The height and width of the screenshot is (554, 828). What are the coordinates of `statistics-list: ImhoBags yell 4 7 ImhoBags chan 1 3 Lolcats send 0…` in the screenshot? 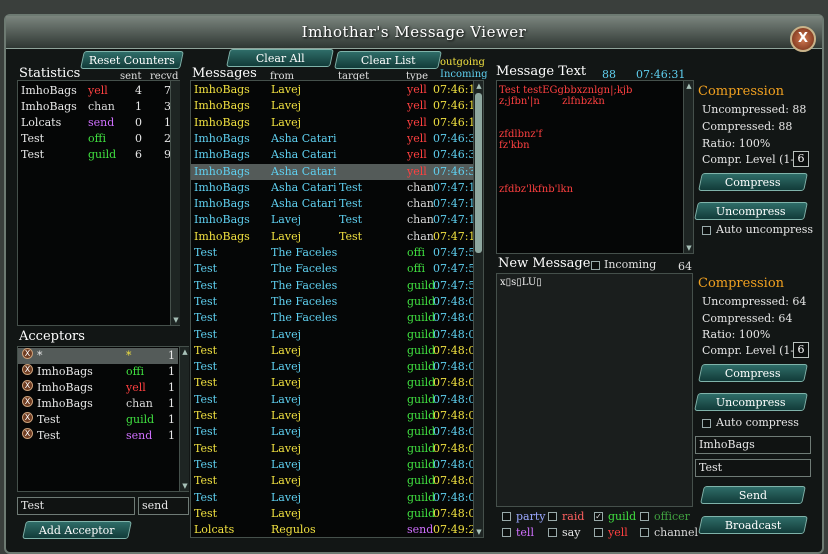 It's located at (98, 203).